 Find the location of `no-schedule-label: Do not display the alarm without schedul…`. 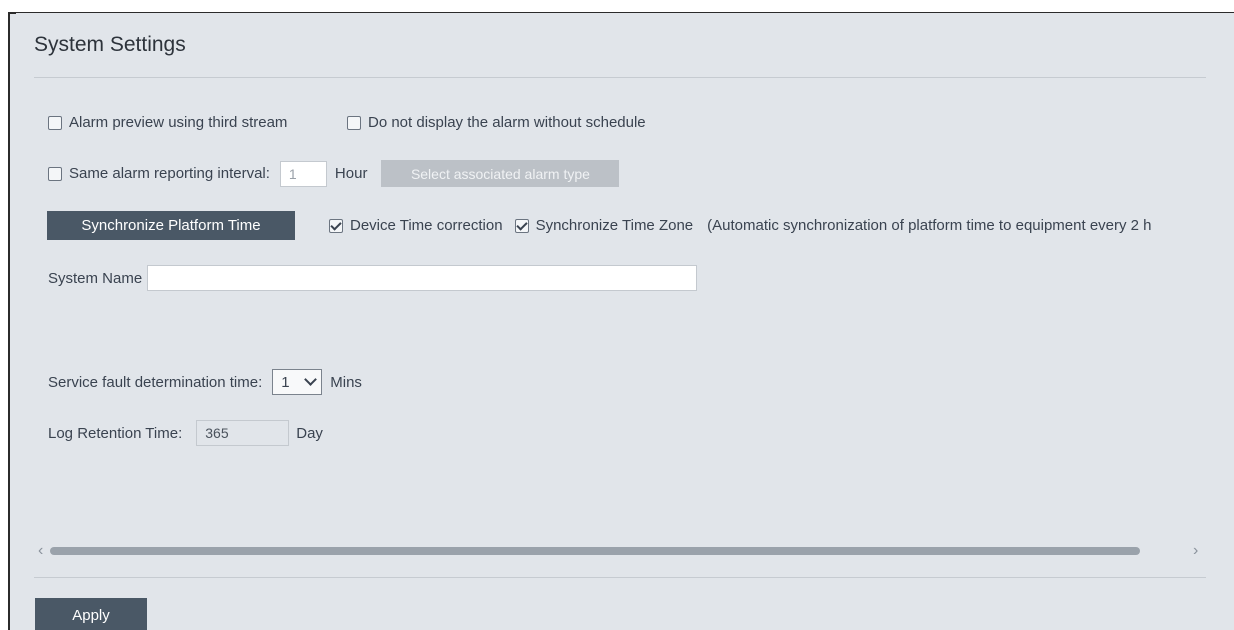

no-schedule-label: Do not display the alarm without schedul… is located at coordinates (507, 122).